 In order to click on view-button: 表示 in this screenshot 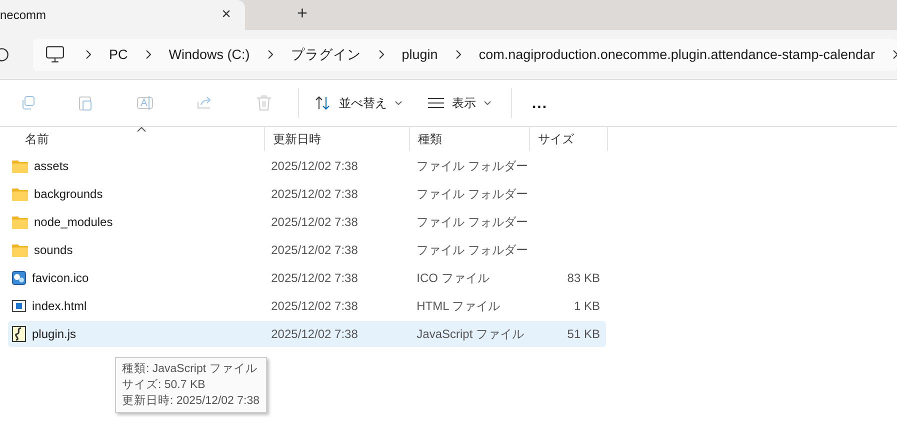, I will do `click(459, 103)`.